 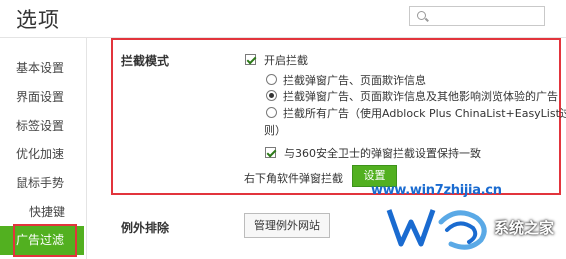 What do you see at coordinates (524, 228) in the screenshot?
I see `watermark-site-name: 系统之家` at bounding box center [524, 228].